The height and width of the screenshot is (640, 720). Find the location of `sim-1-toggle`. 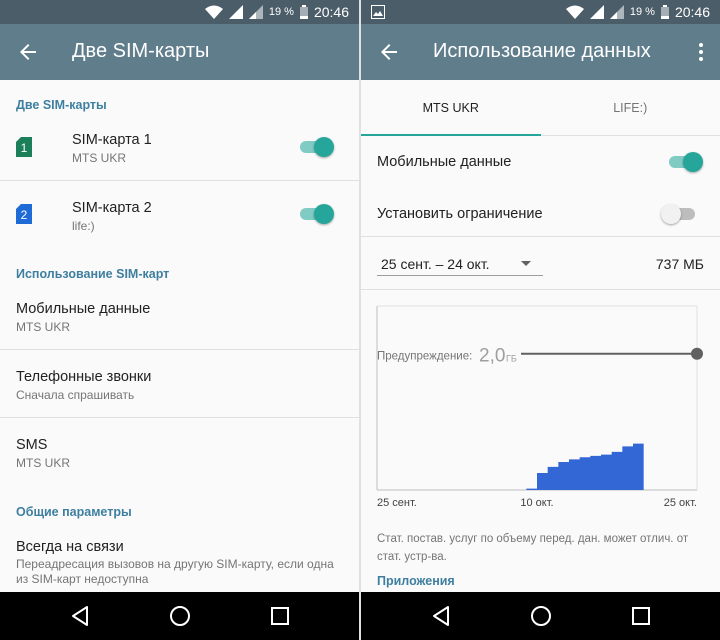

sim-1-toggle is located at coordinates (316, 147).